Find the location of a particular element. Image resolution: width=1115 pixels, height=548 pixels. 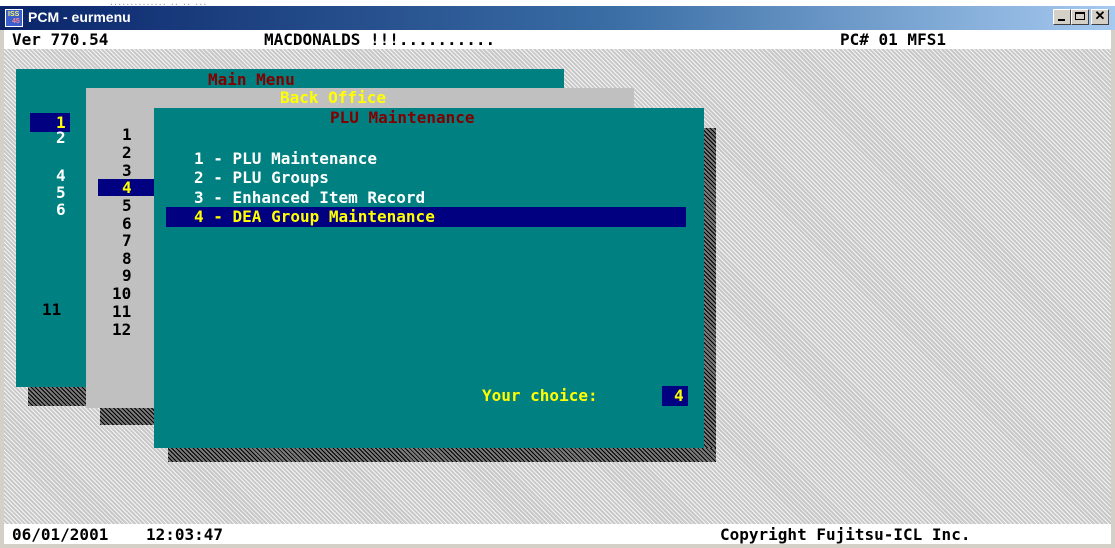

back-office-item-1: 1 is located at coordinates (127, 135).